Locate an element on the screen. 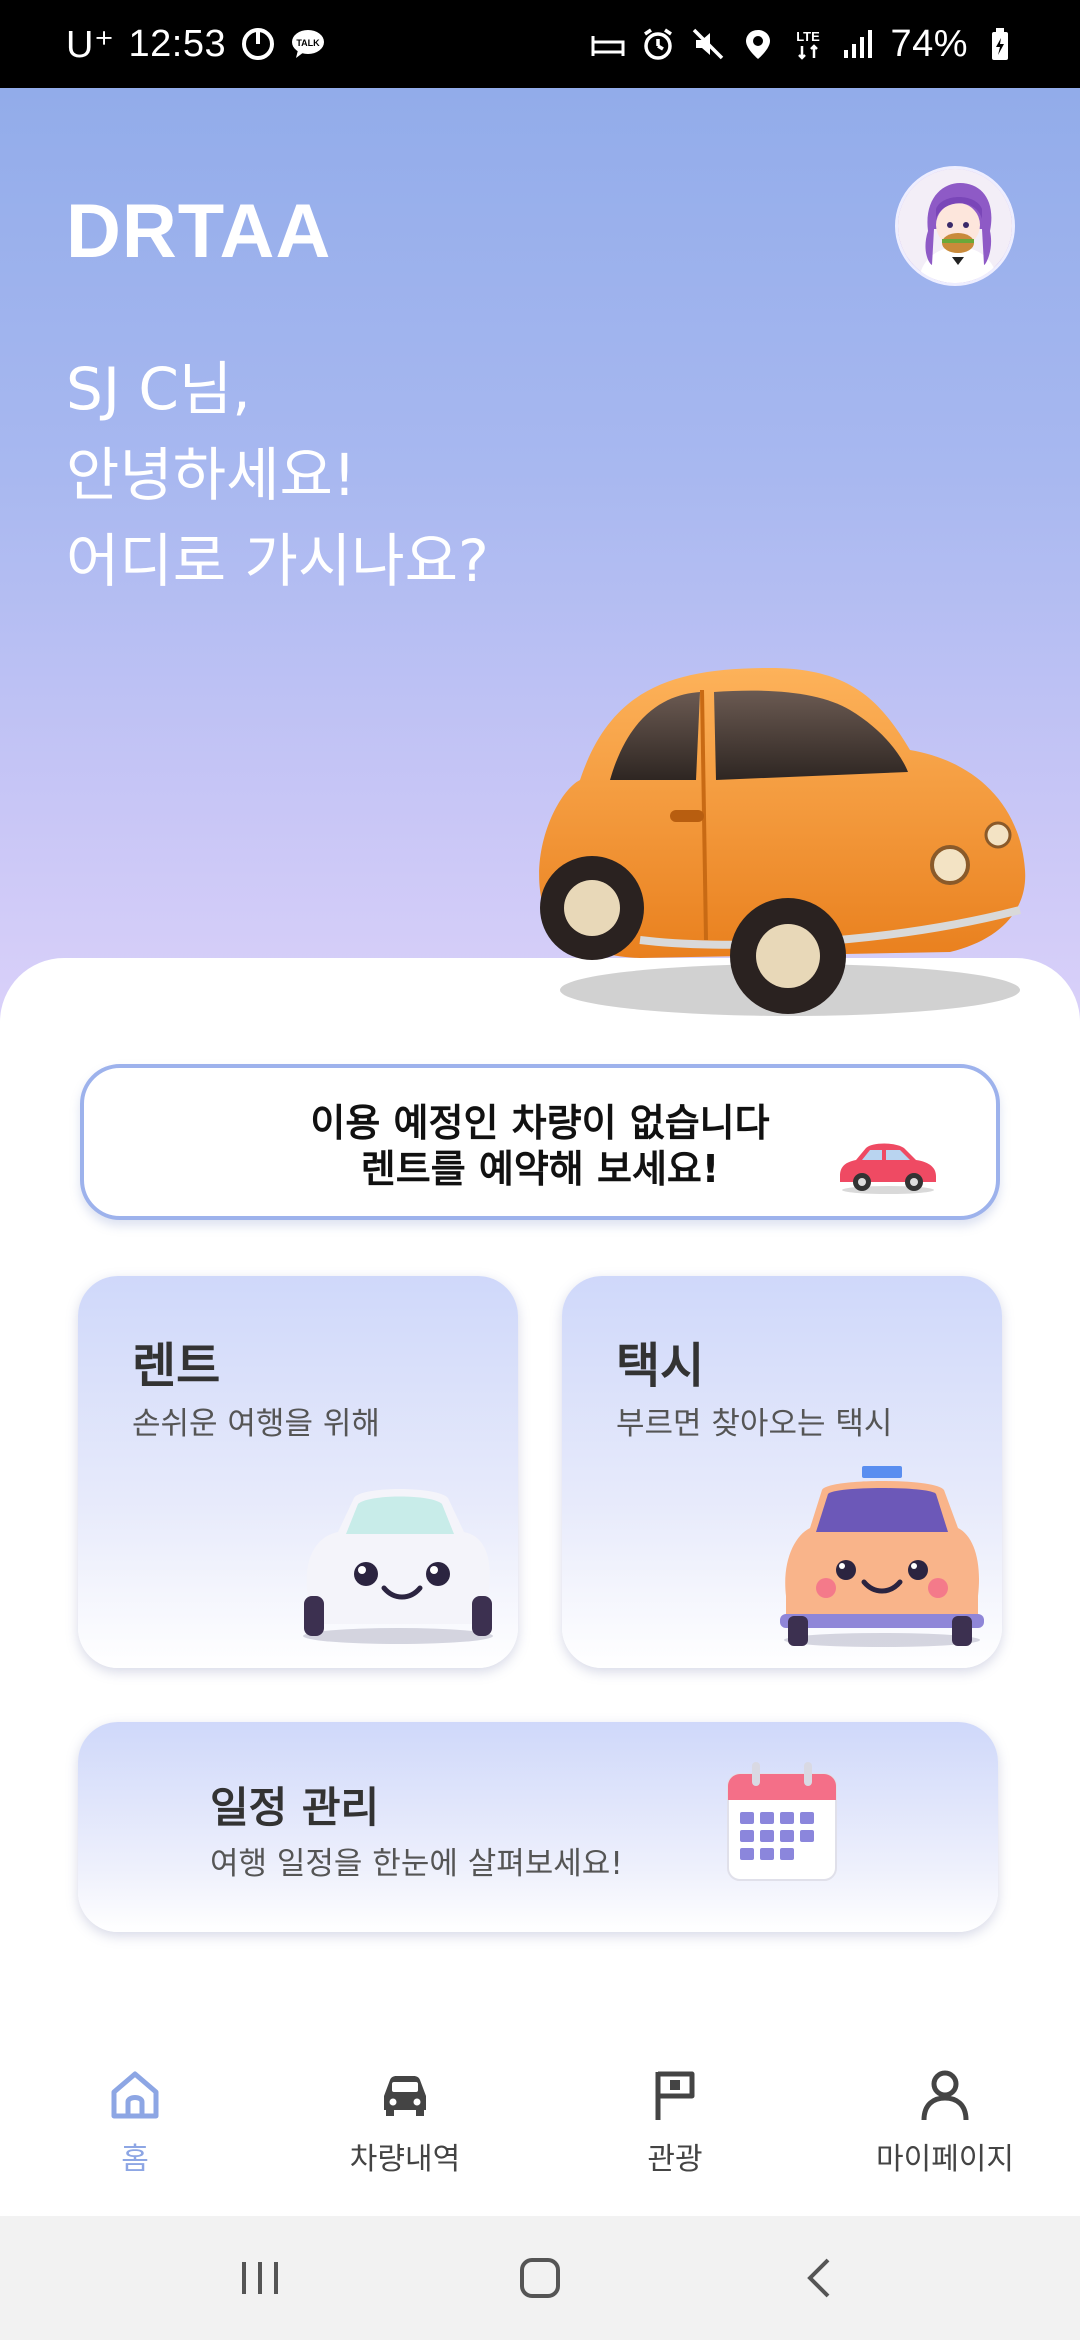  rent-service-card: 렌트 손쉬운 여행을 위해 is located at coordinates (298, 1472).